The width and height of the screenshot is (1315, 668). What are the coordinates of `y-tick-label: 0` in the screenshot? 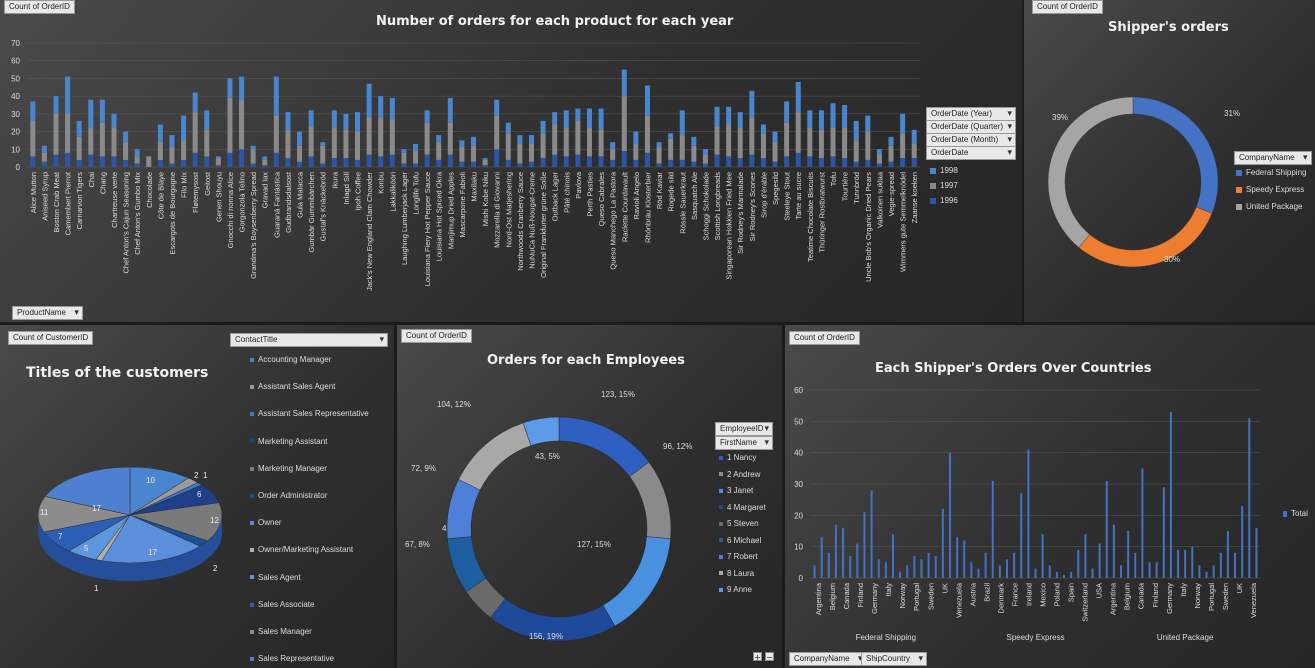 It's located at (18, 167).